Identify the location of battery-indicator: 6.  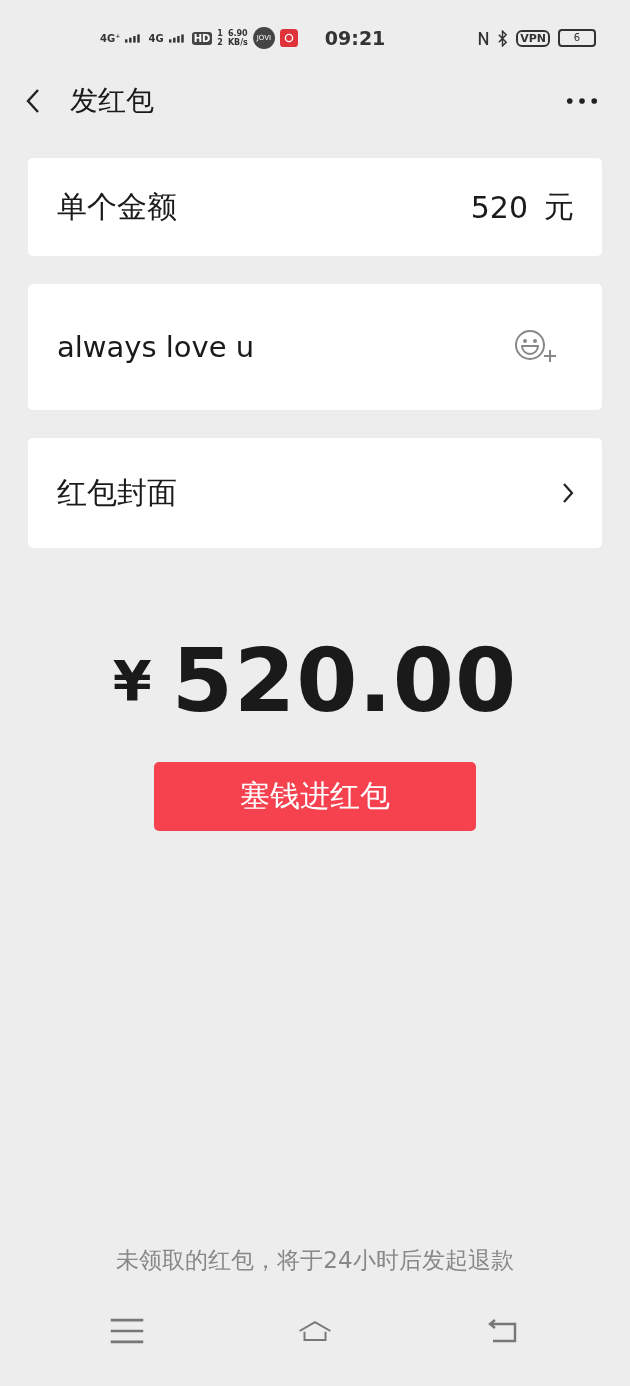
(577, 38).